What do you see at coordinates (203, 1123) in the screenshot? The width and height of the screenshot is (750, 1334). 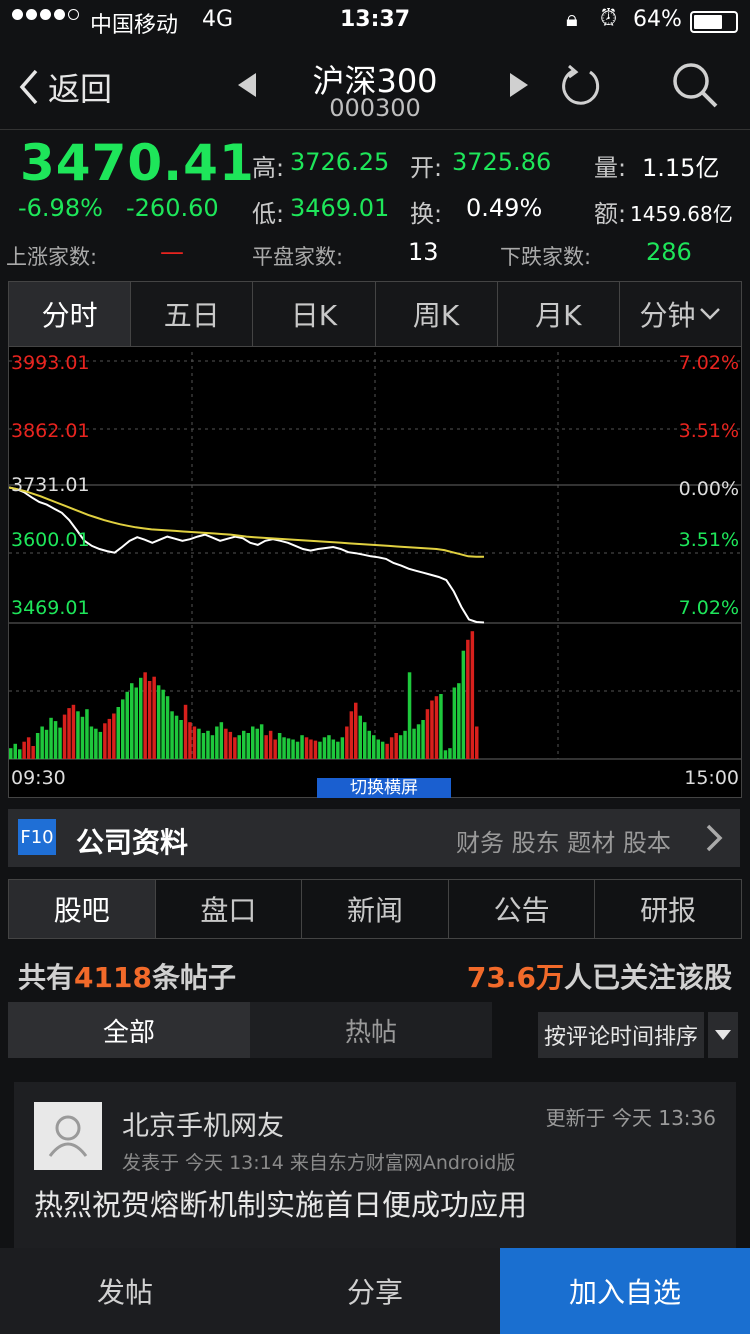 I see `post-author: 北京手机网友` at bounding box center [203, 1123].